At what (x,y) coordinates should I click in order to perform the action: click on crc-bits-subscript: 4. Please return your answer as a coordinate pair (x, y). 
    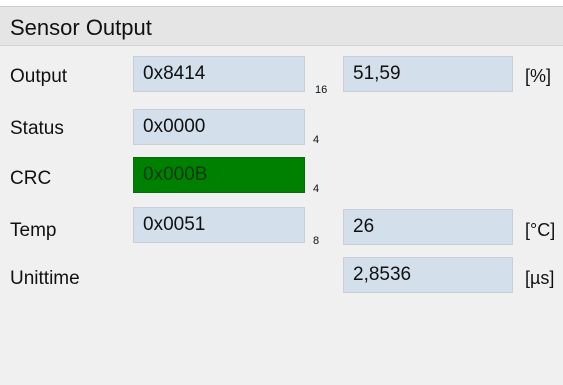
    Looking at the image, I should click on (316, 189).